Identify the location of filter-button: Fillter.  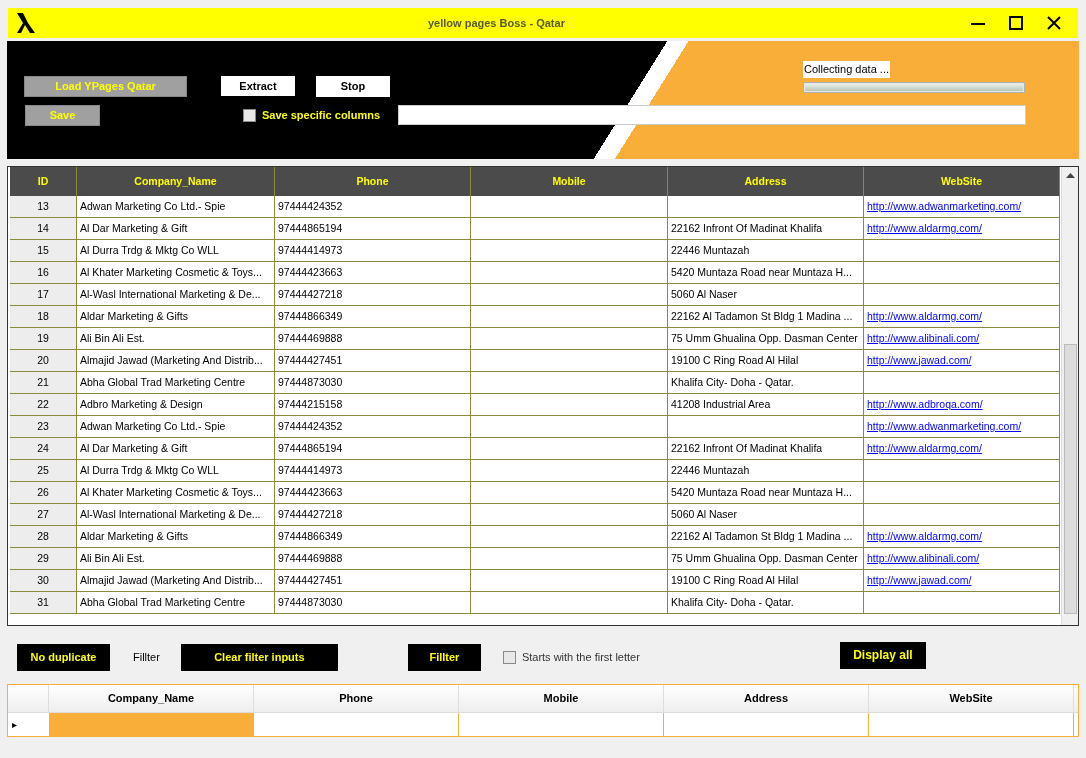
(444, 657).